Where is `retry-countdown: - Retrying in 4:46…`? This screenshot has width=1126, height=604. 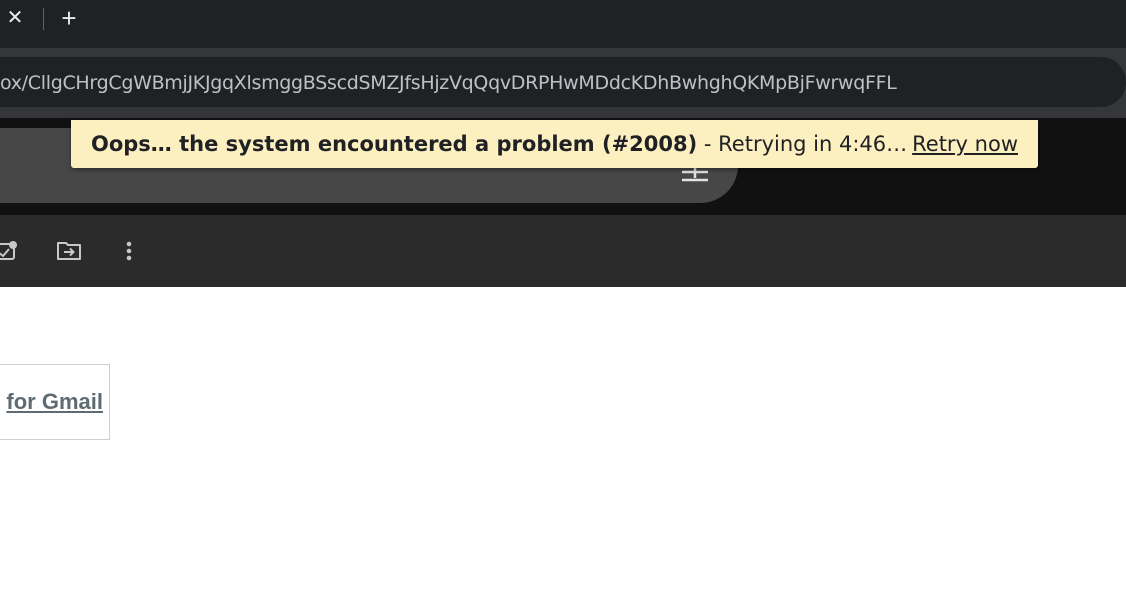
retry-countdown: - Retrying in 4:46… is located at coordinates (802, 144).